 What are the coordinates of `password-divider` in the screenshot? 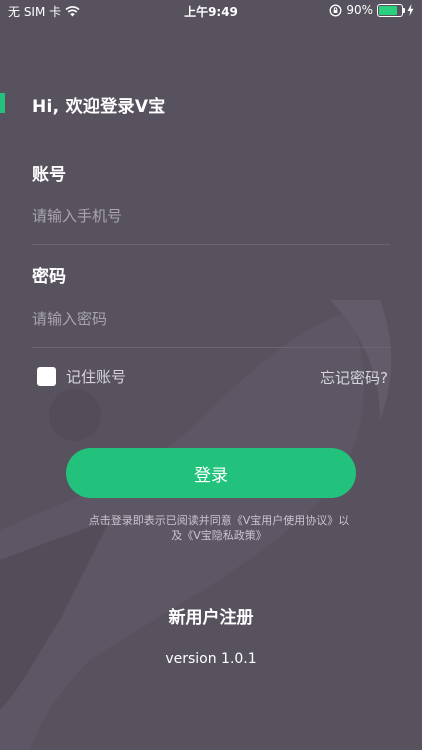 It's located at (211, 347).